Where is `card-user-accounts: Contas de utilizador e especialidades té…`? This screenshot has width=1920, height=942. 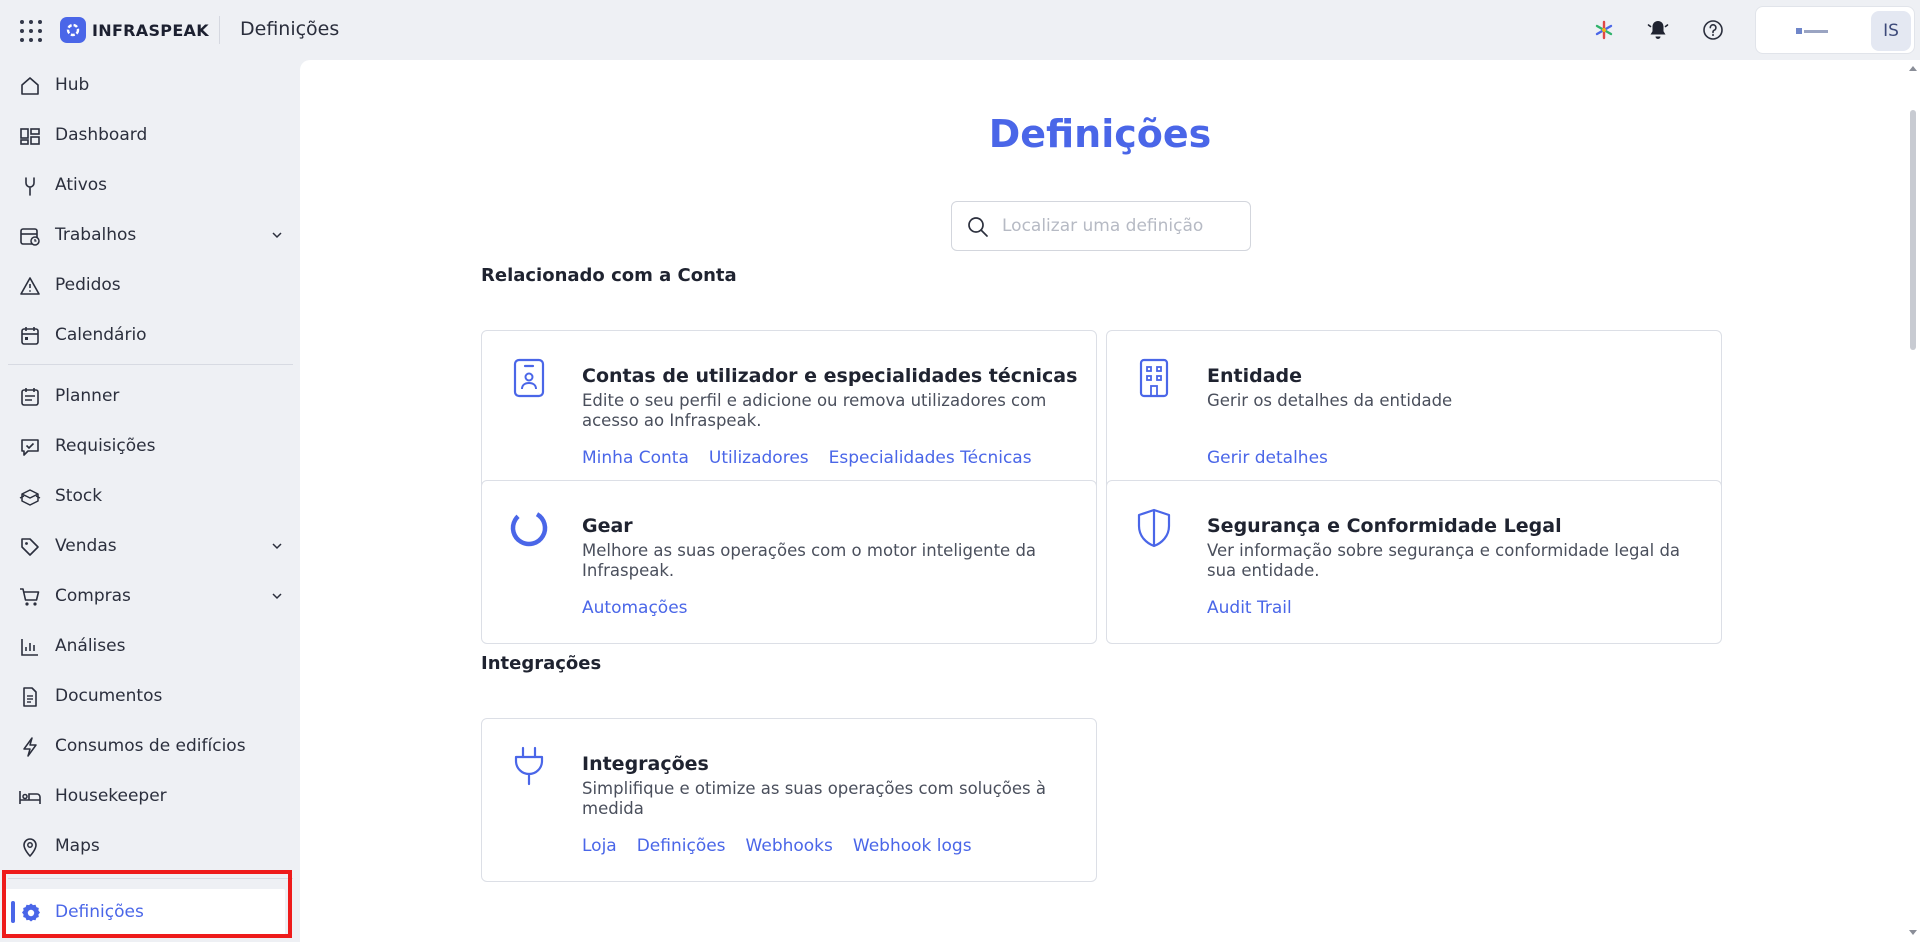
card-user-accounts: Contas de utilizador e especialidades té… is located at coordinates (789, 412).